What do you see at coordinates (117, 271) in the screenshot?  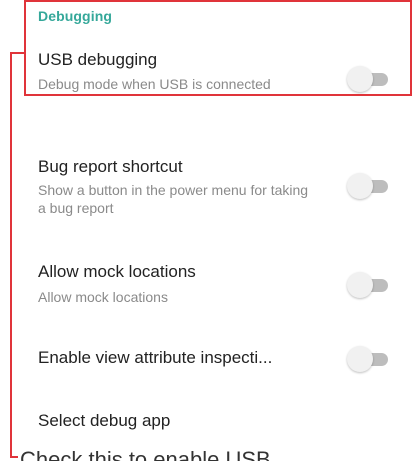 I see `setting-title: Allow mock locations` at bounding box center [117, 271].